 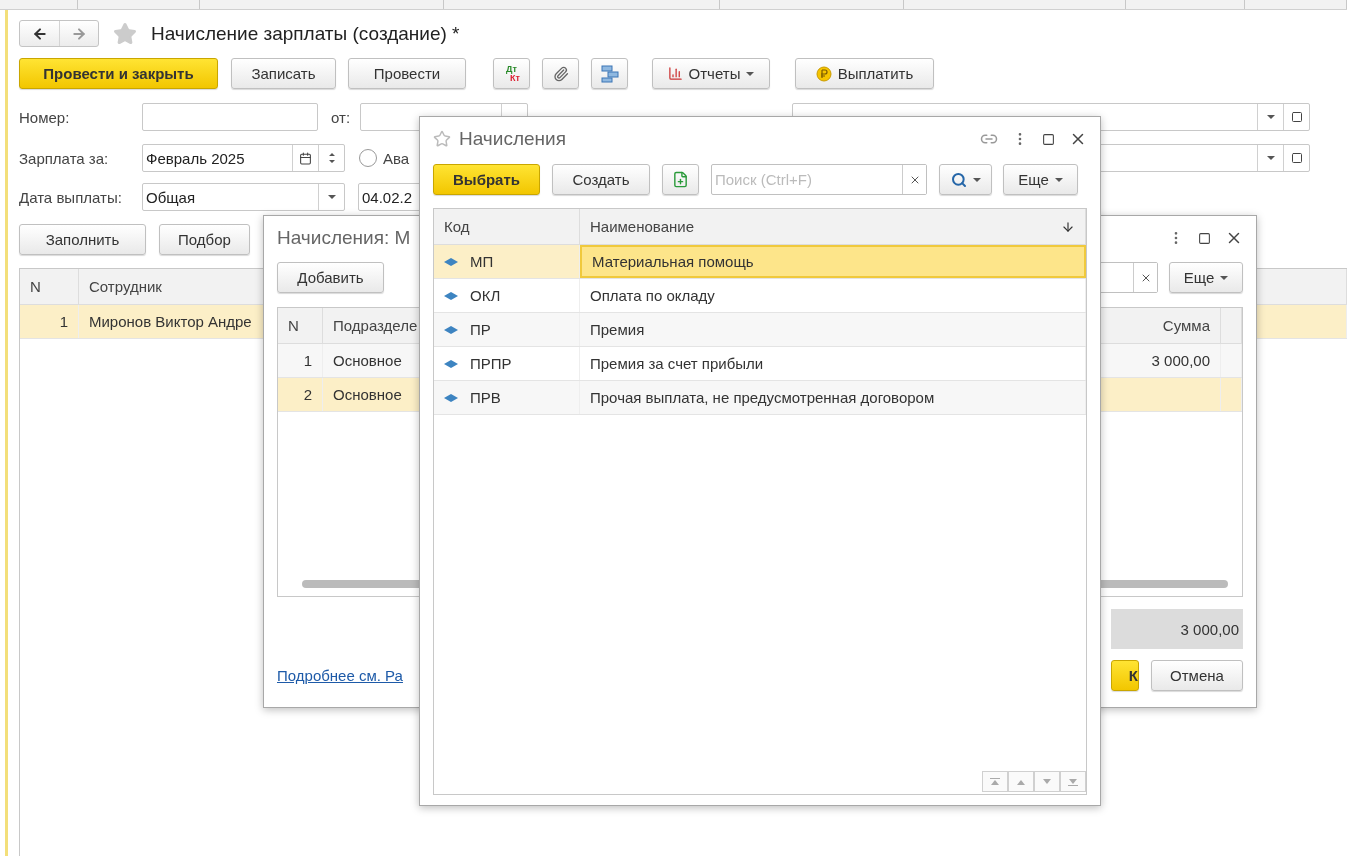 What do you see at coordinates (485, 295) in the screenshot?
I see `code-text: ОКЛ` at bounding box center [485, 295].